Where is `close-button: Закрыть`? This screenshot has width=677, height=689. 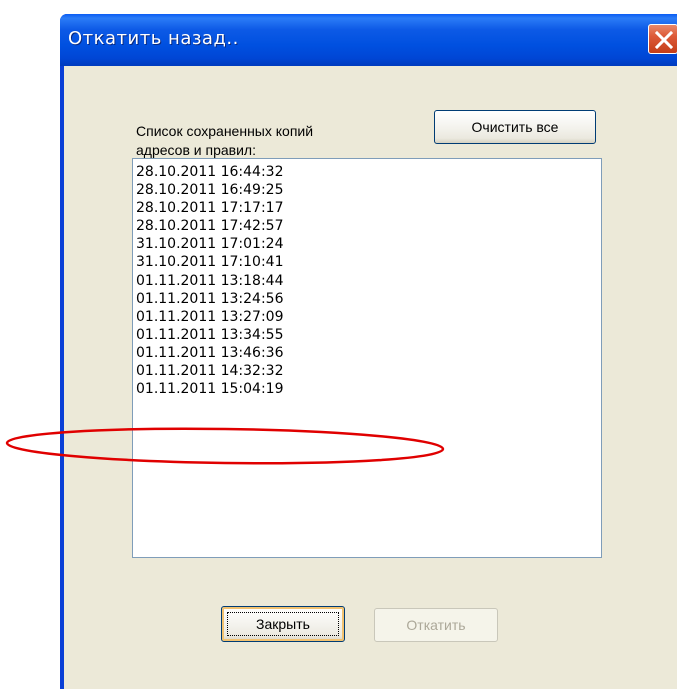 close-button: Закрыть is located at coordinates (283, 624).